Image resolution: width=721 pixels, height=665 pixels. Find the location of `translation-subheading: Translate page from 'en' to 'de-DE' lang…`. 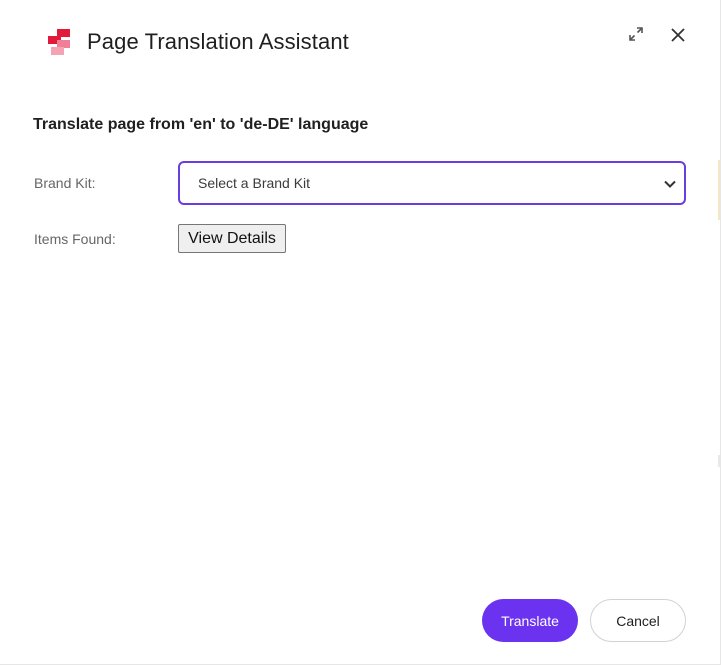

translation-subheading: Translate page from 'en' to 'de-DE' lang… is located at coordinates (201, 124).